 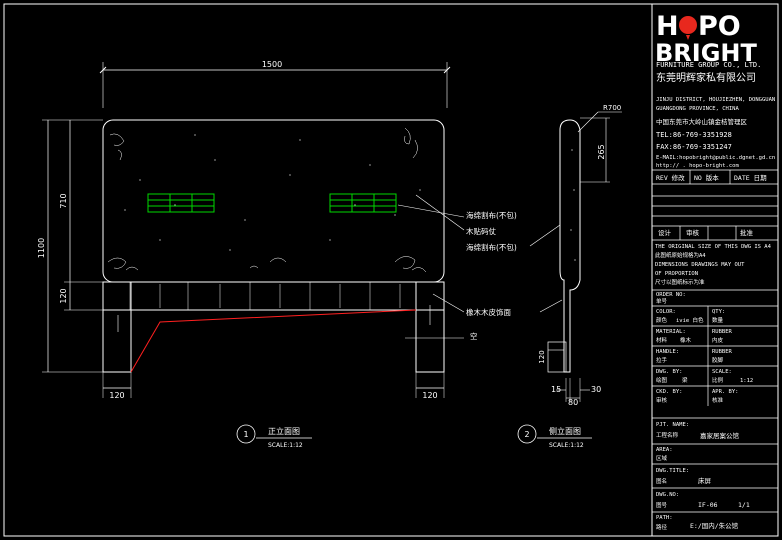 What do you see at coordinates (694, 135) in the screenshot?
I see `address-tel: TEL:86-769-3351928` at bounding box center [694, 135].